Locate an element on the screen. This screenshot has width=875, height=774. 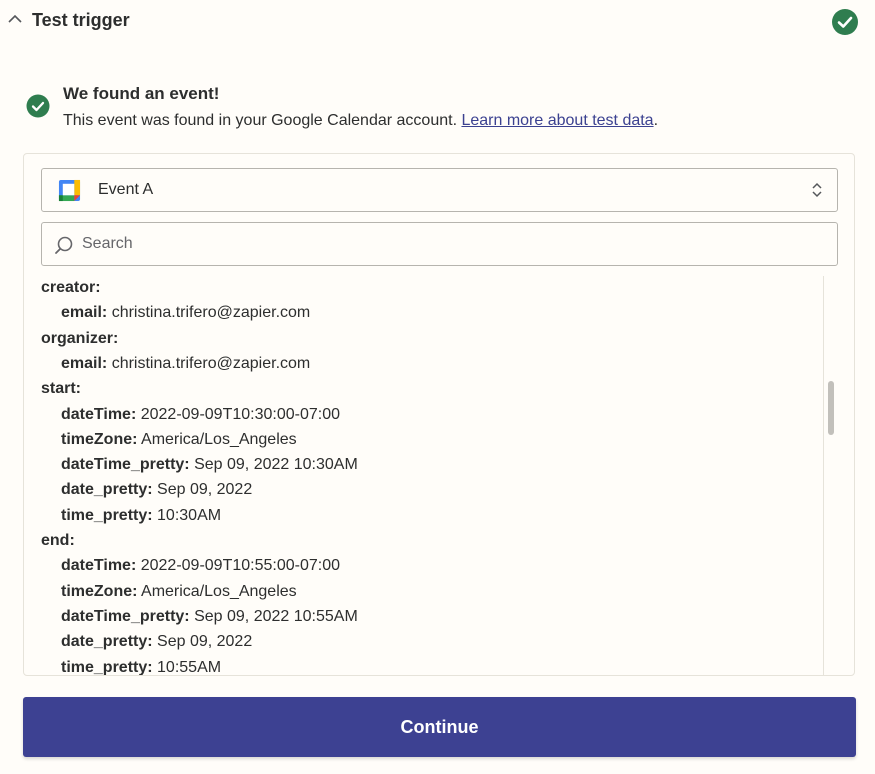
data-field-row: dateTime_pretty: Sep 09, 2022 10:30AM is located at coordinates (209, 465).